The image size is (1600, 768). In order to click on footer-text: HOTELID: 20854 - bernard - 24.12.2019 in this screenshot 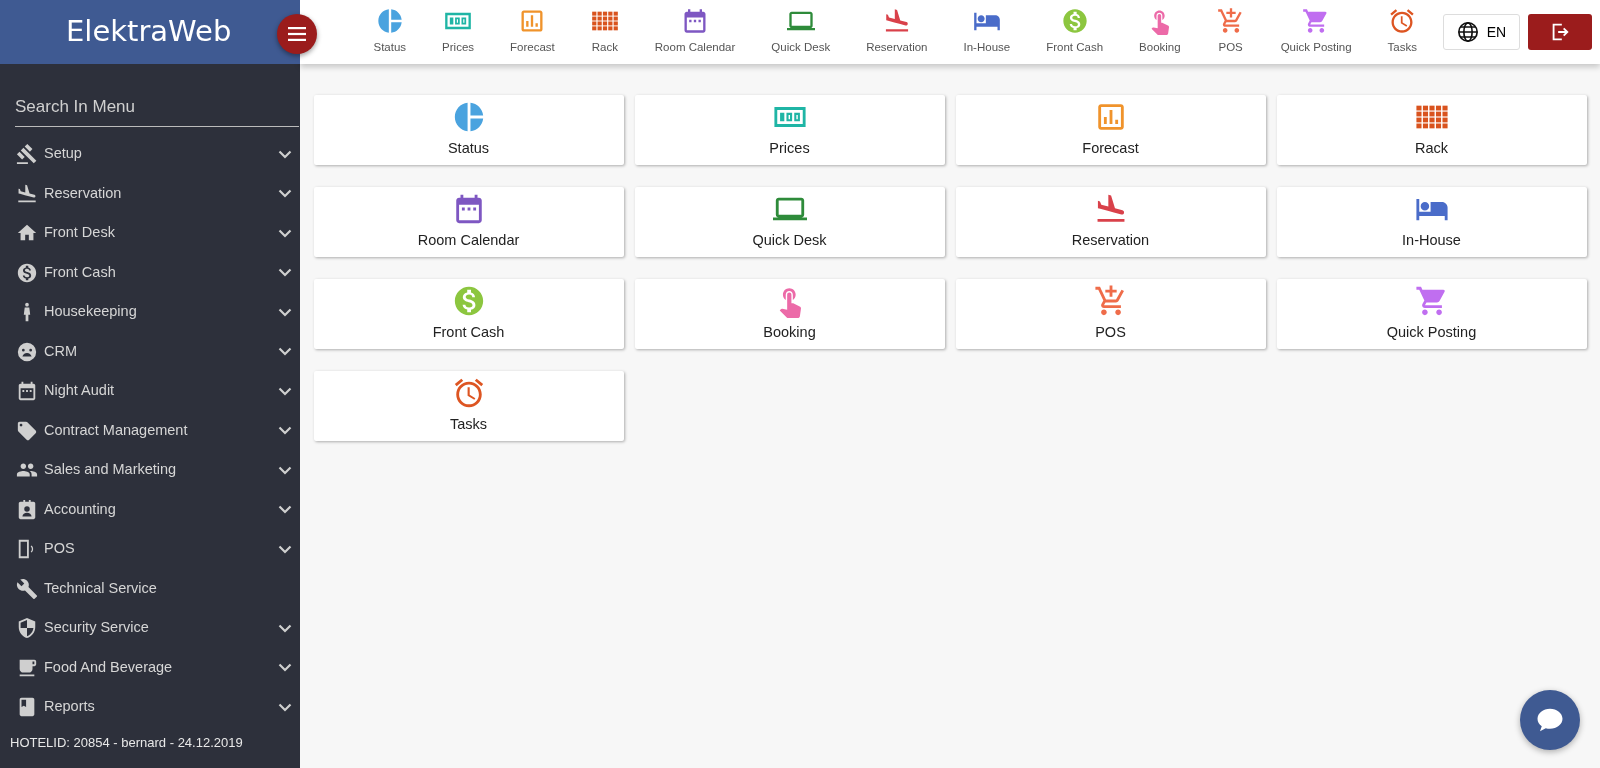, I will do `click(126, 743)`.